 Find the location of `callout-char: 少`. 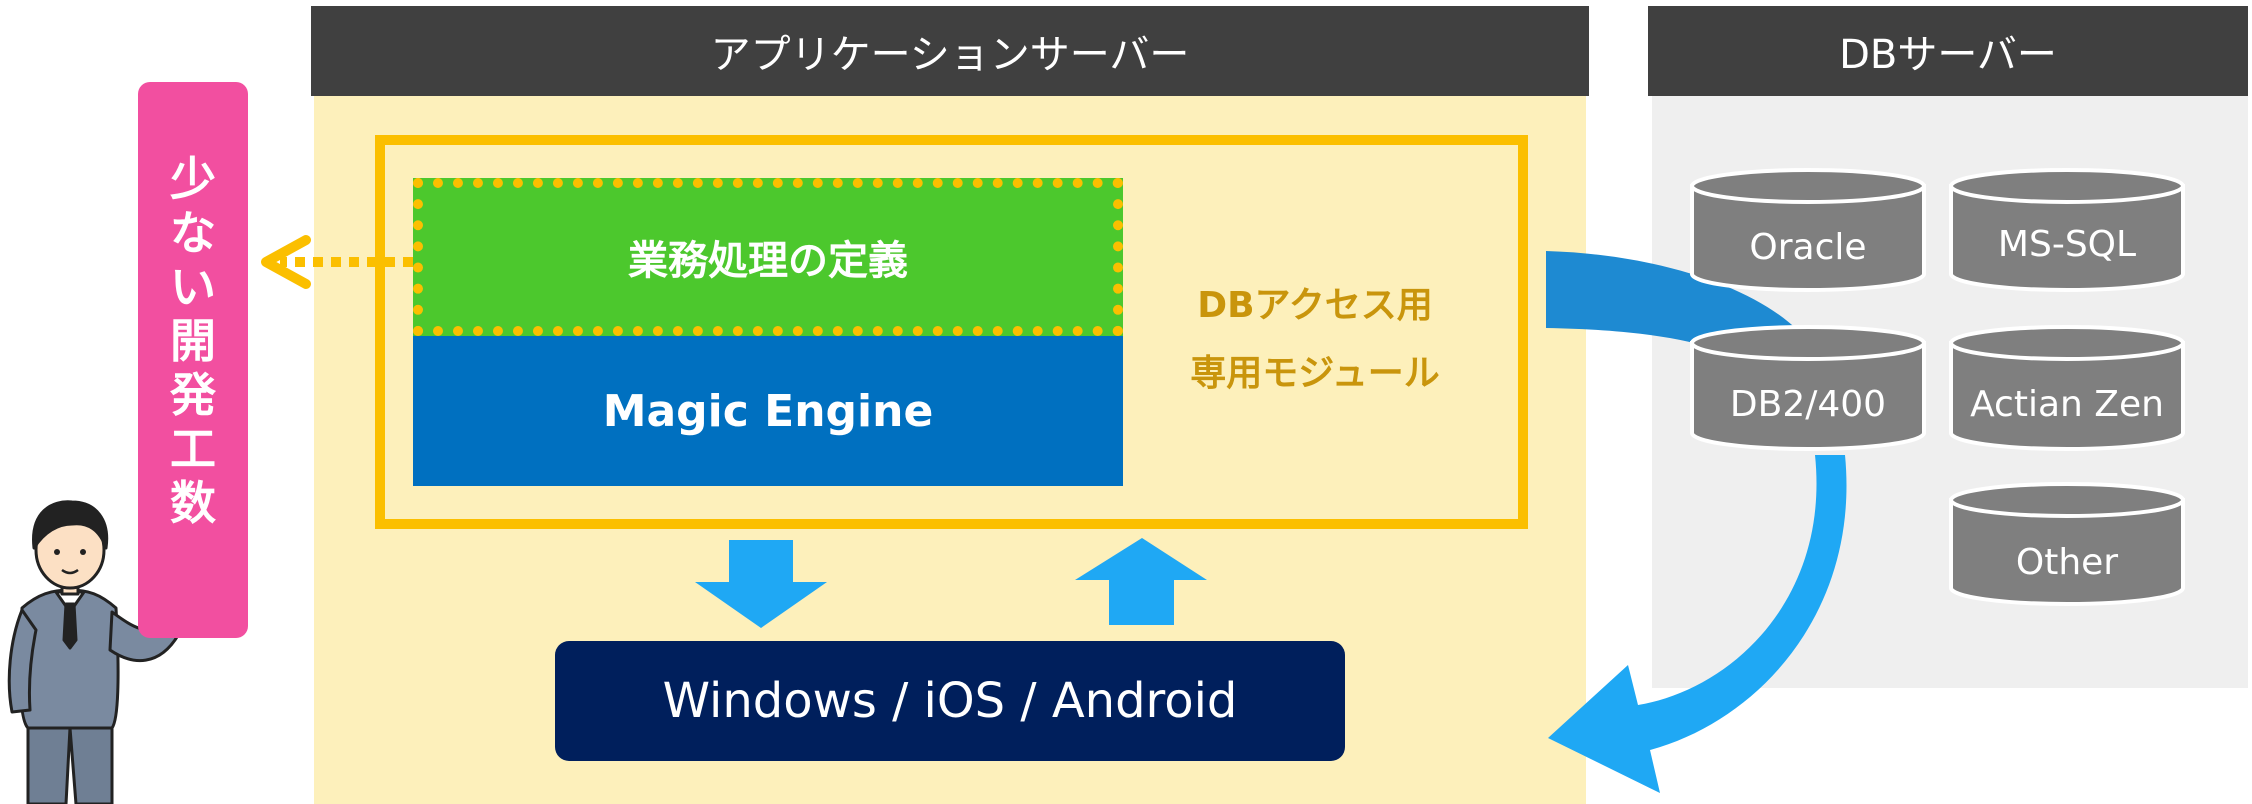

callout-char: 少 is located at coordinates (193, 179).